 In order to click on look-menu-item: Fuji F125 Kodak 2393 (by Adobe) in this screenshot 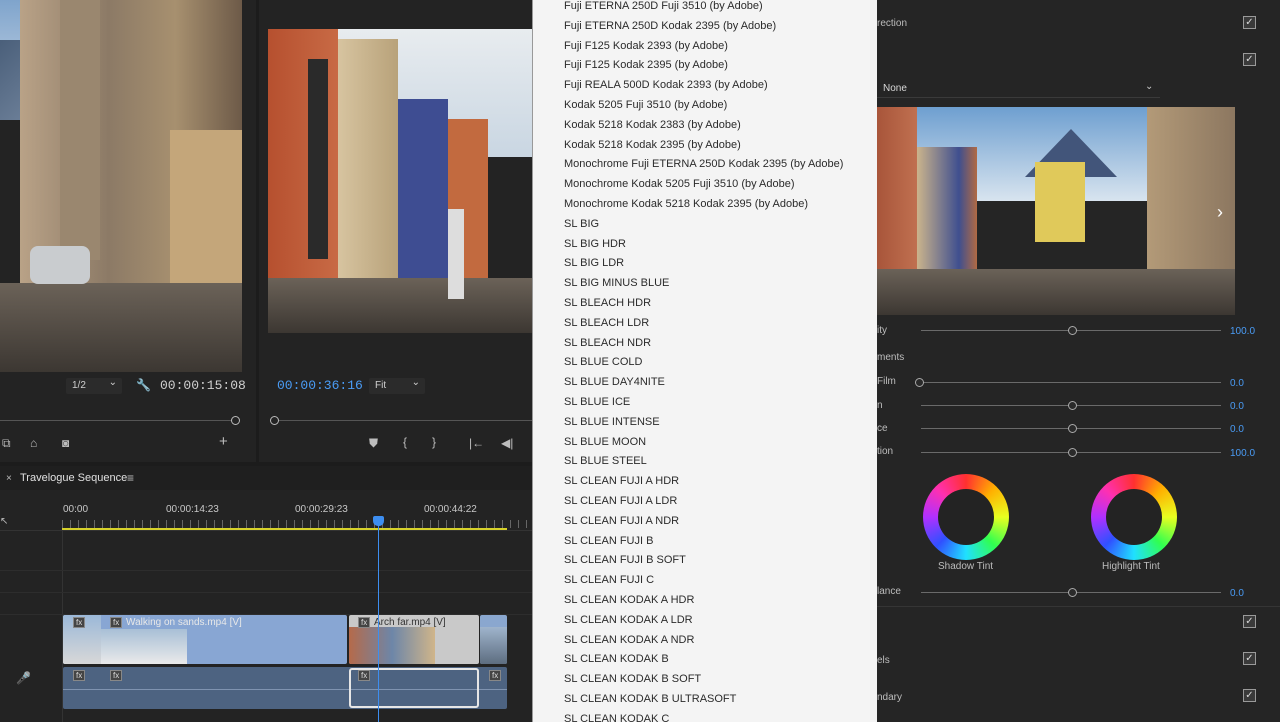, I will do `click(705, 47)`.